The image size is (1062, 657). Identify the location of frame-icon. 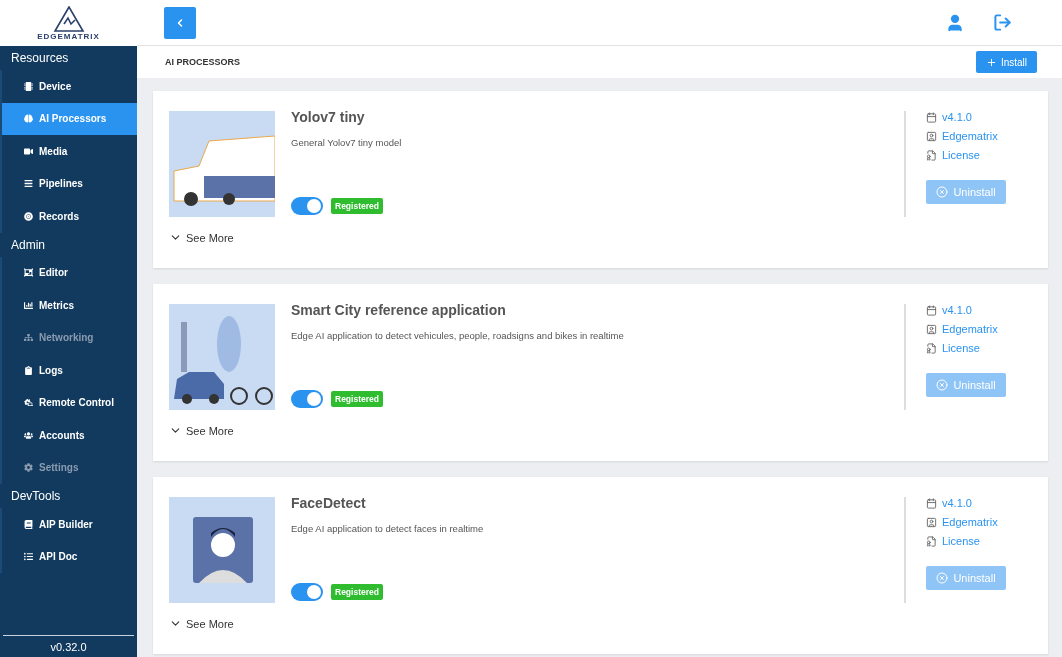
(28, 273).